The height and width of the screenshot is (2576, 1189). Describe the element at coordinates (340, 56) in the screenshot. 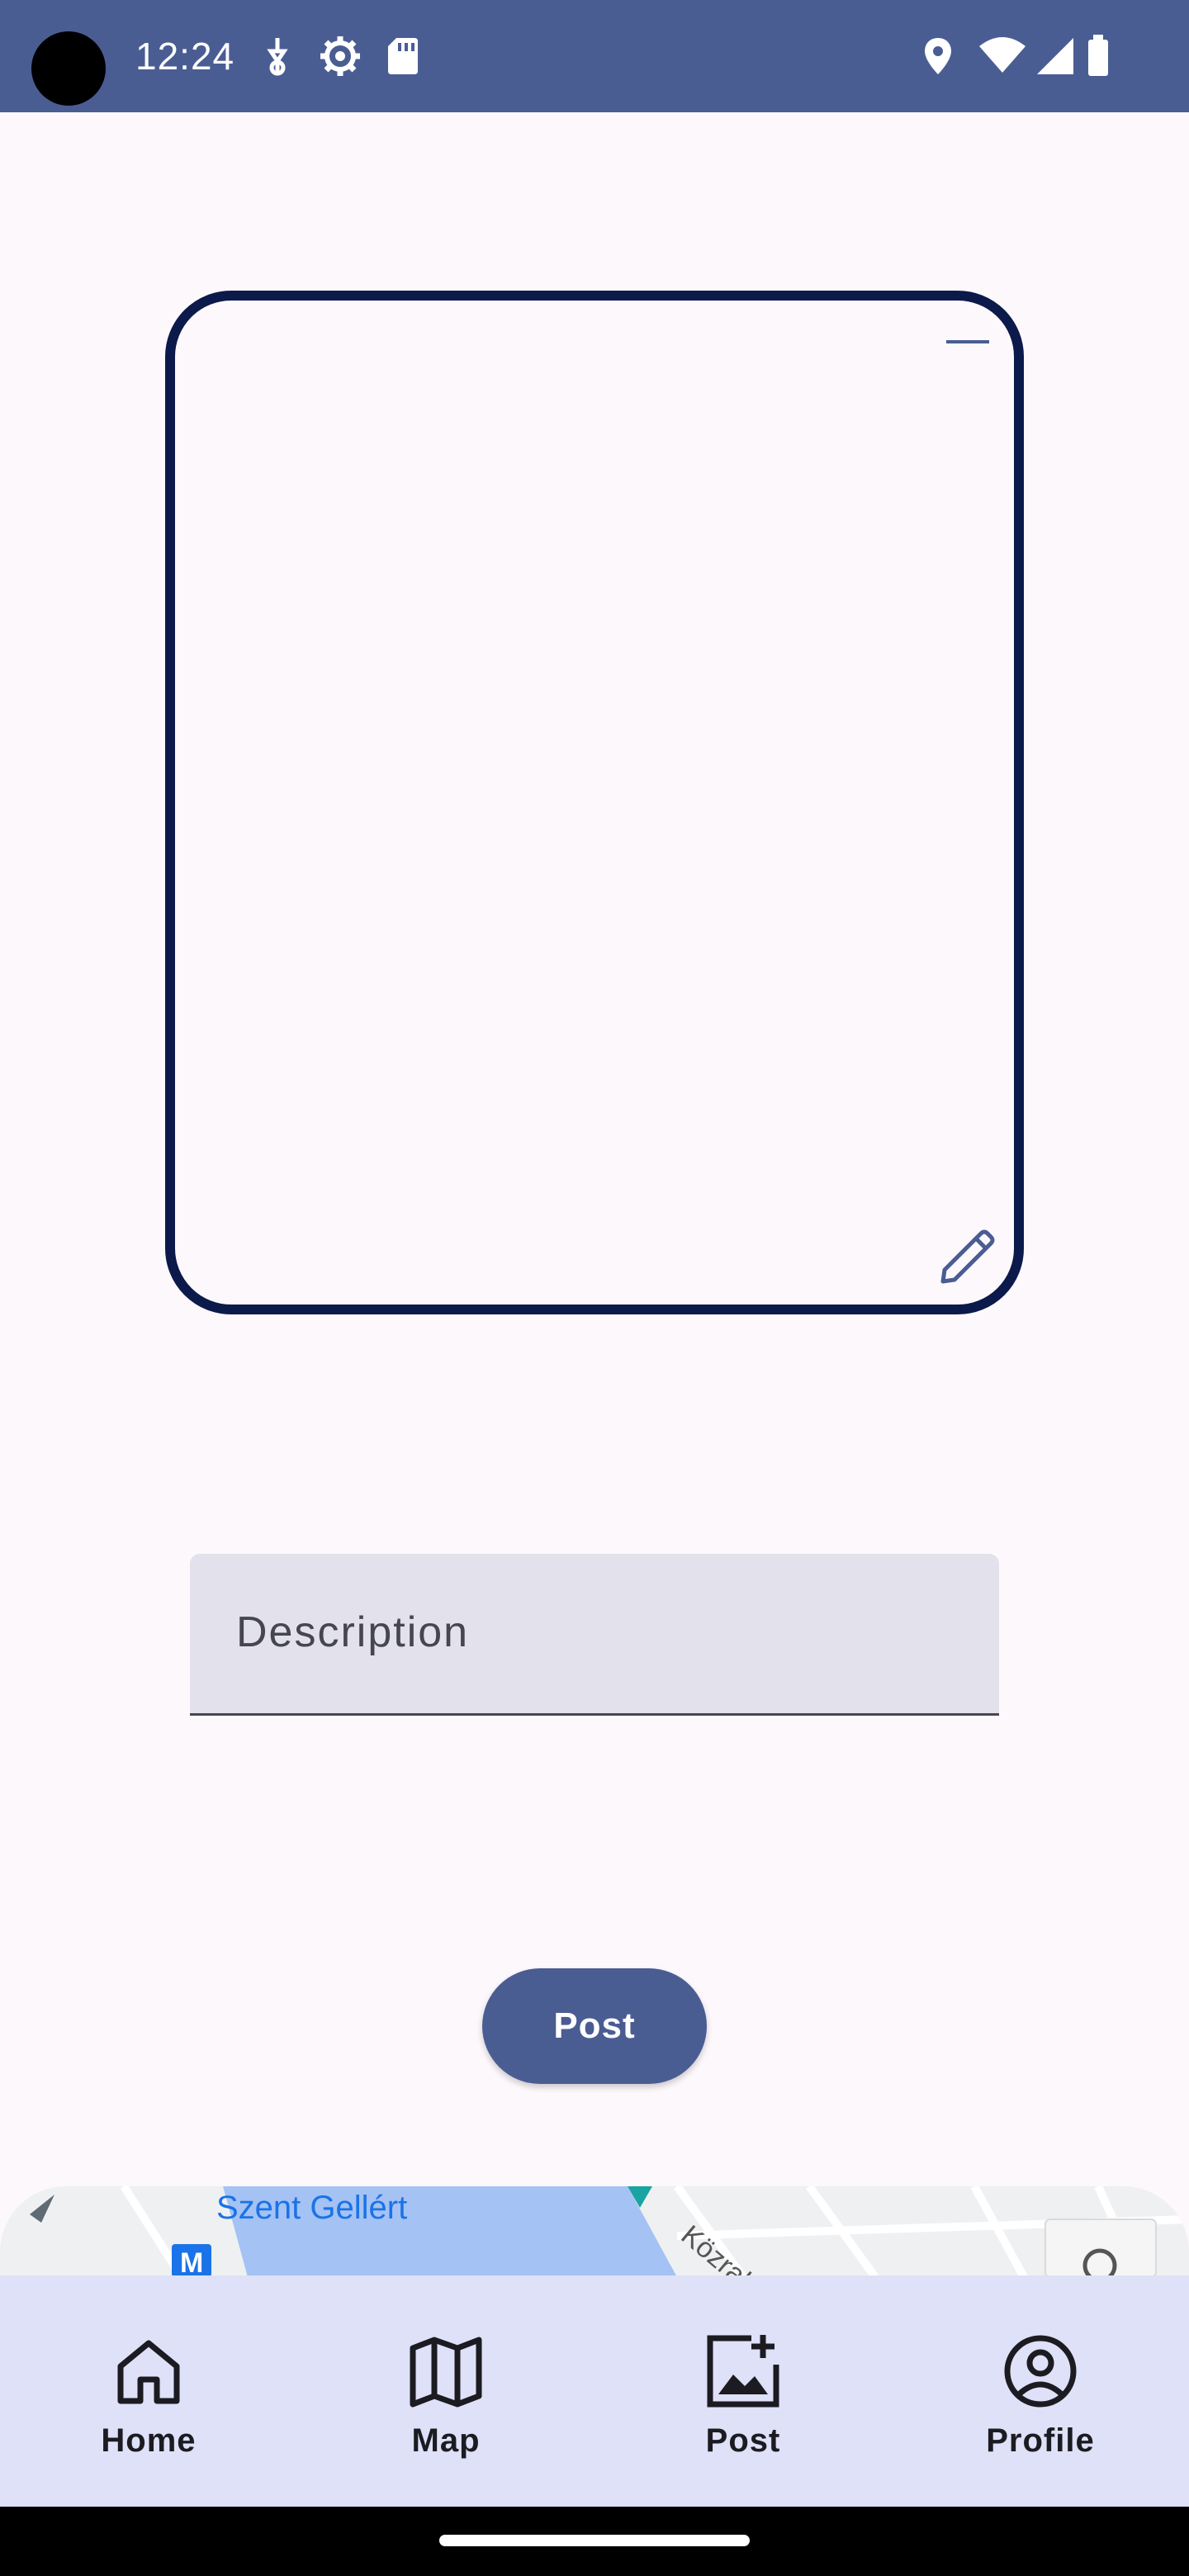

I see `settings-icon` at that location.